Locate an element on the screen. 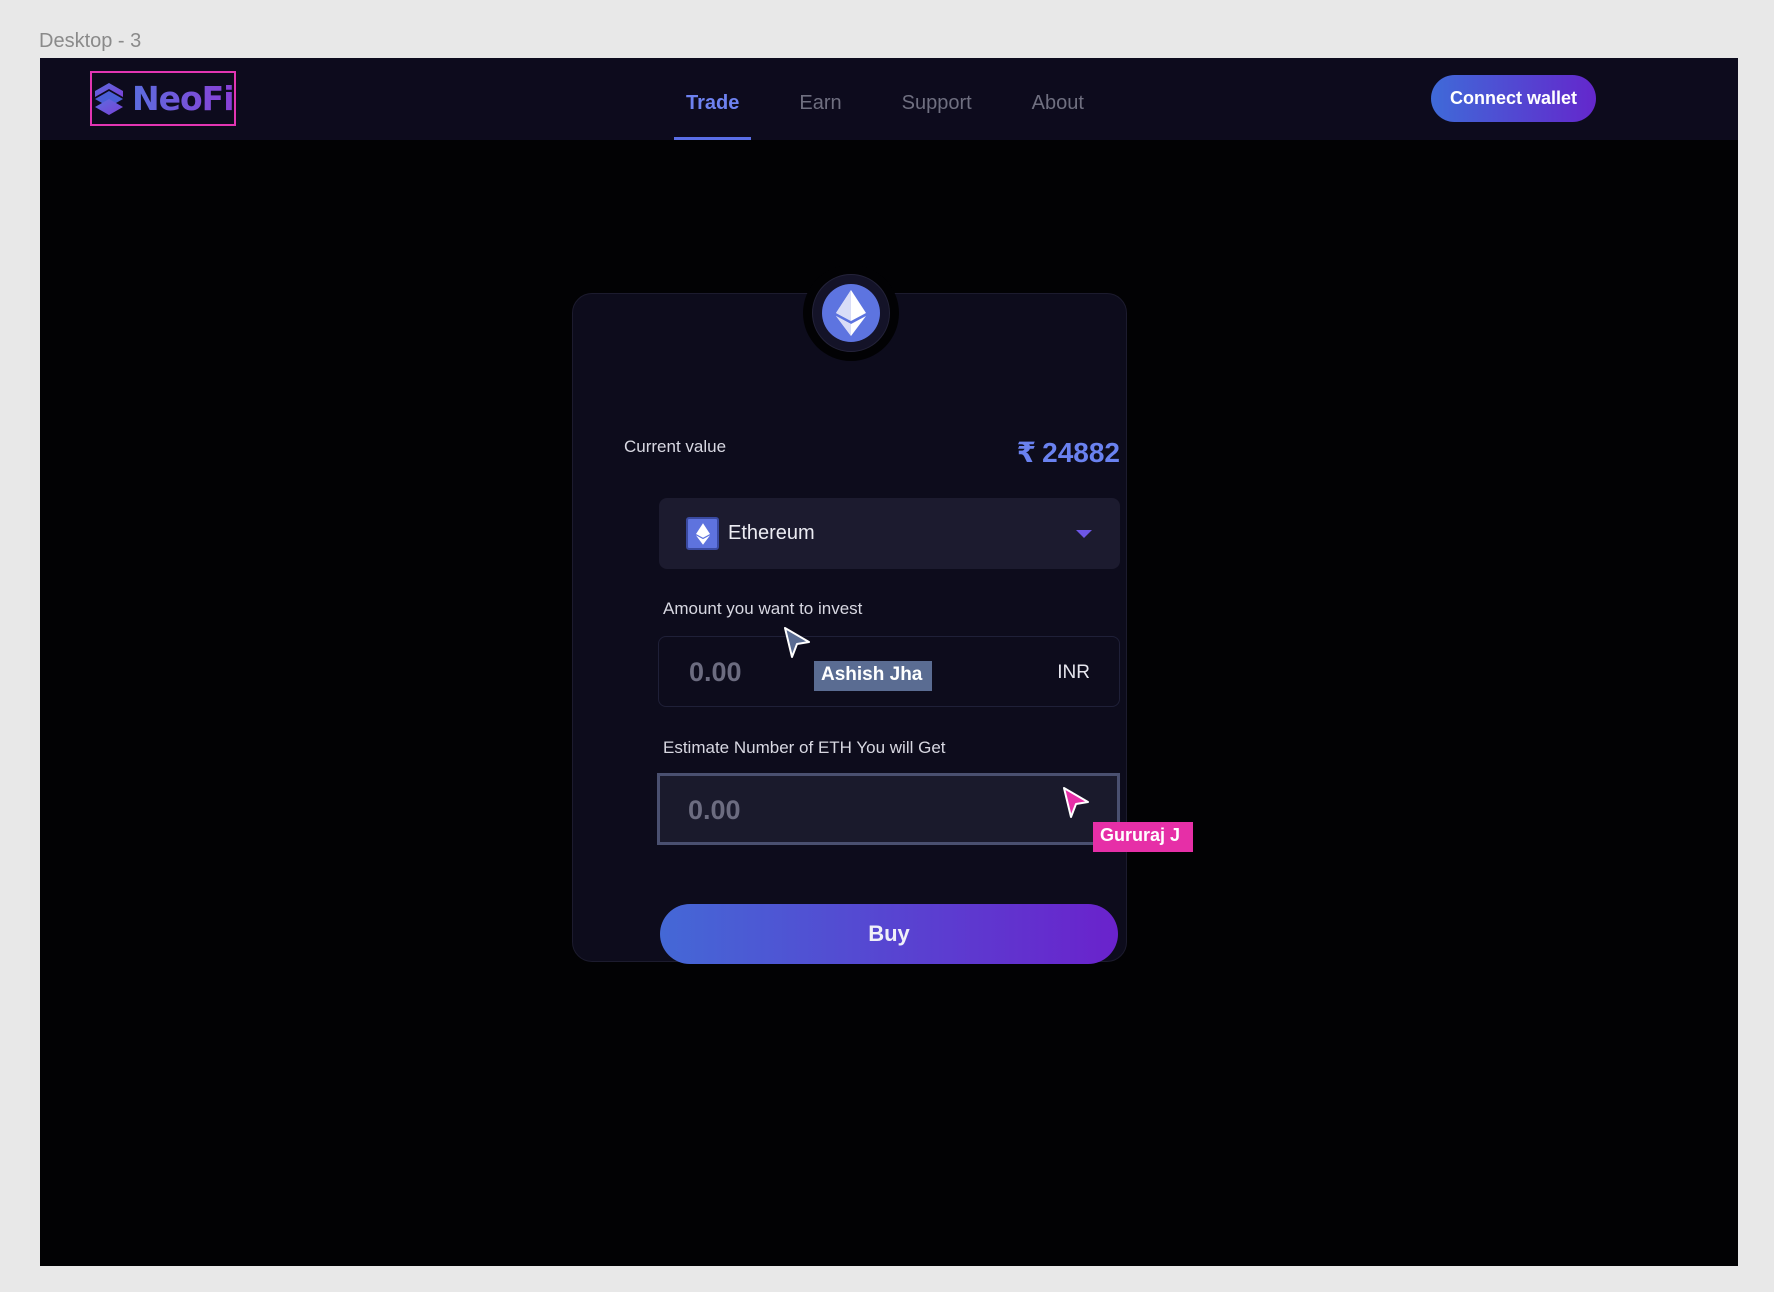 The height and width of the screenshot is (1292, 1774). estimate-eth-input: 0.00 is located at coordinates (888, 809).